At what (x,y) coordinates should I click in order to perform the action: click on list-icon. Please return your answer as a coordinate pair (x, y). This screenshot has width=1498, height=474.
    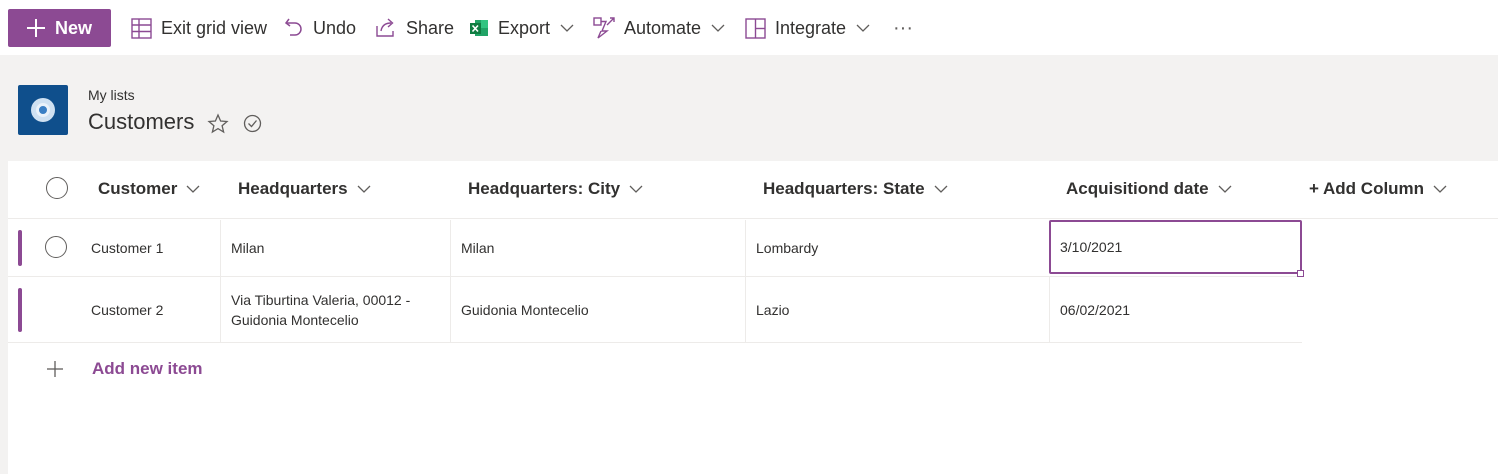
    Looking at the image, I should click on (43, 110).